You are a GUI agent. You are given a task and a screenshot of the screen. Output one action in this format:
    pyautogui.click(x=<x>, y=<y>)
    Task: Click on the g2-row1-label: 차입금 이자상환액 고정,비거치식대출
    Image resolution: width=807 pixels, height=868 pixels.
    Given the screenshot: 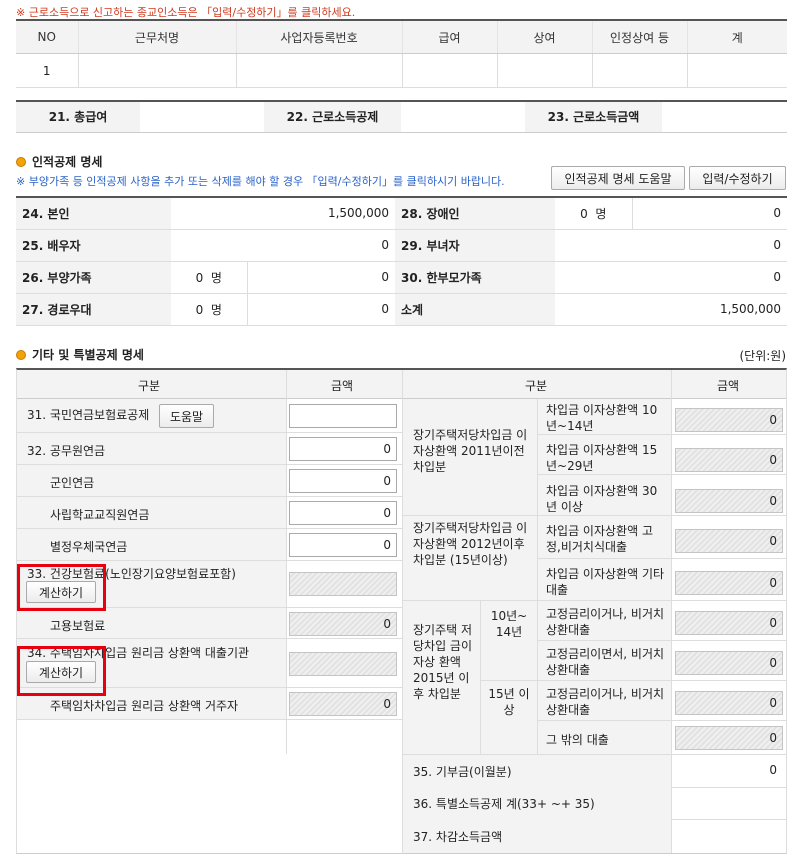 What is the action you would take?
    pyautogui.click(x=599, y=539)
    